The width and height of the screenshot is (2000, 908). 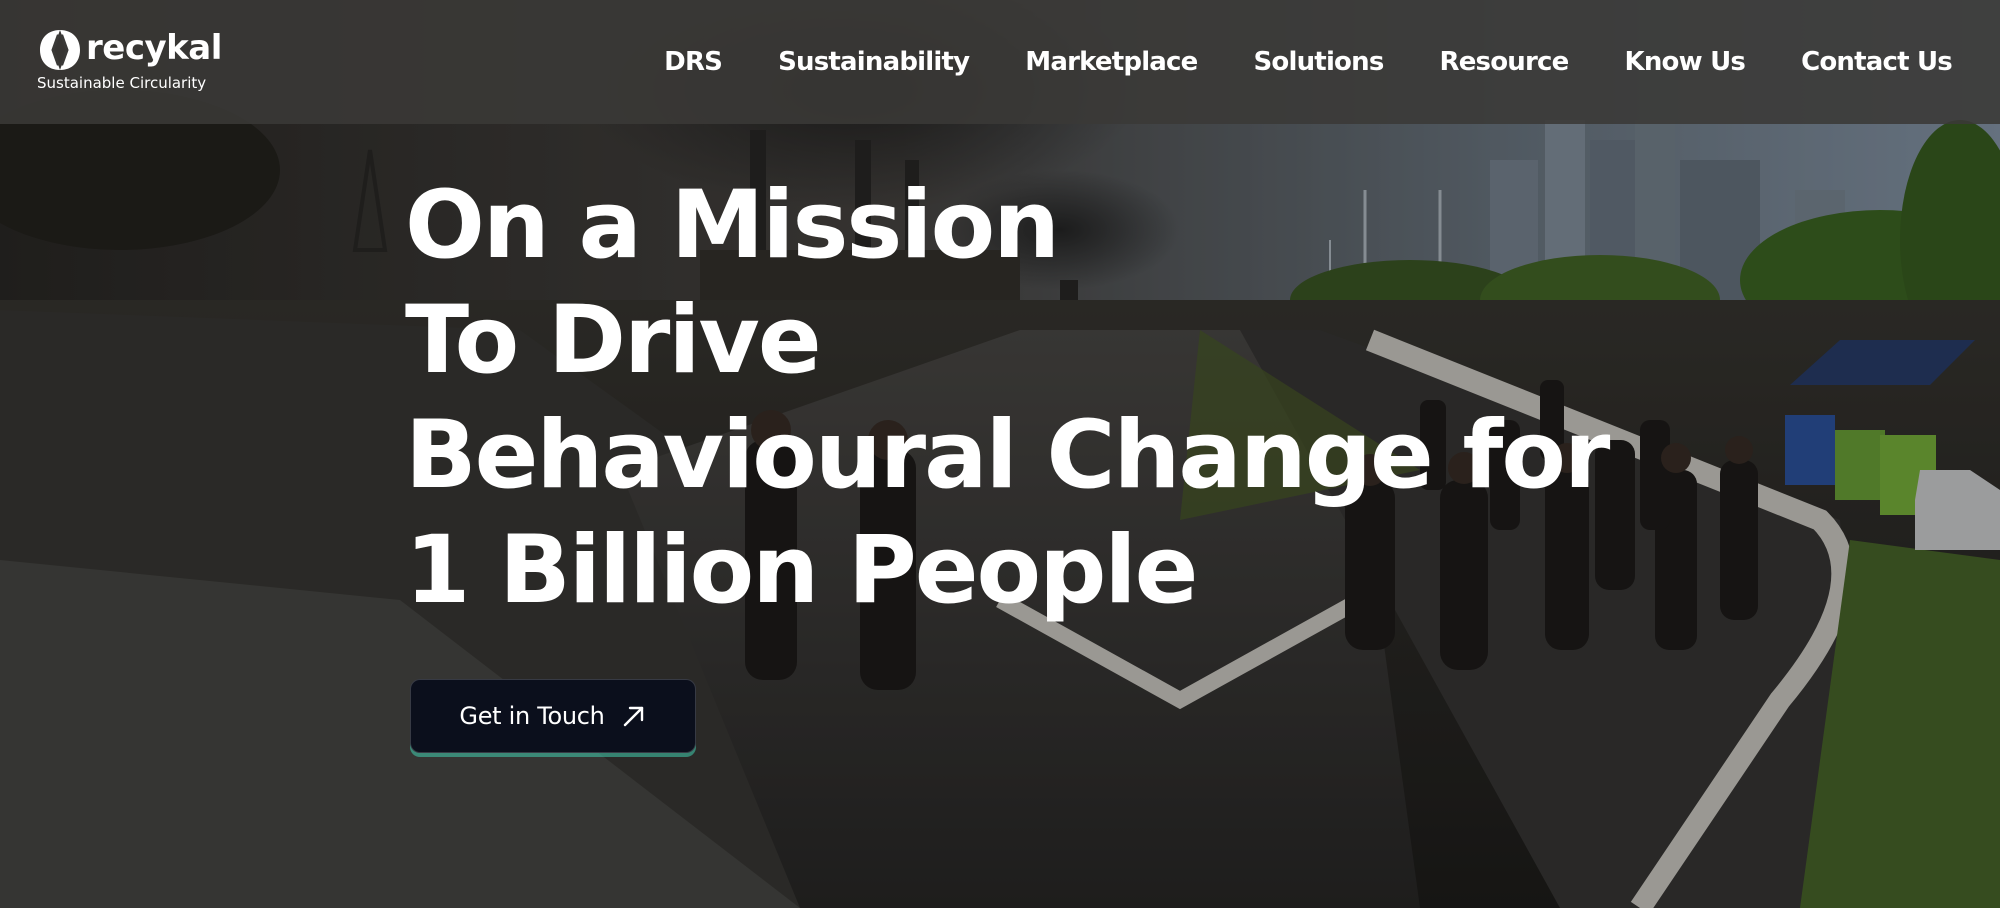 I want to click on nav-item-drs: DRS, so click(x=693, y=62).